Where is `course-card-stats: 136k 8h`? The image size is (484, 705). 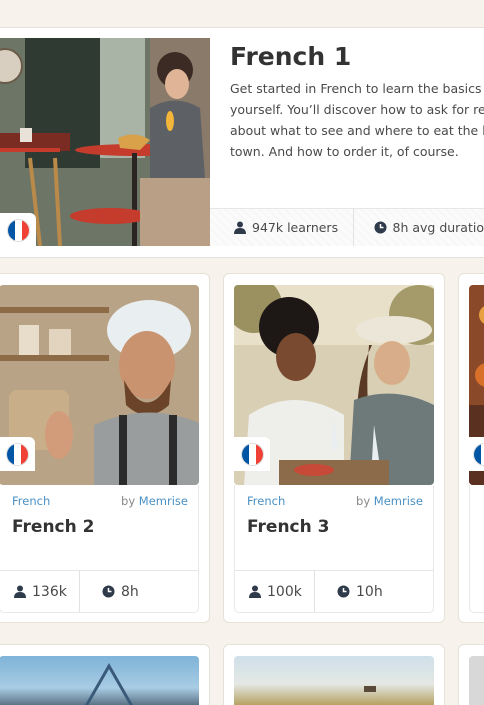
course-card-stats: 136k 8h is located at coordinates (99, 591).